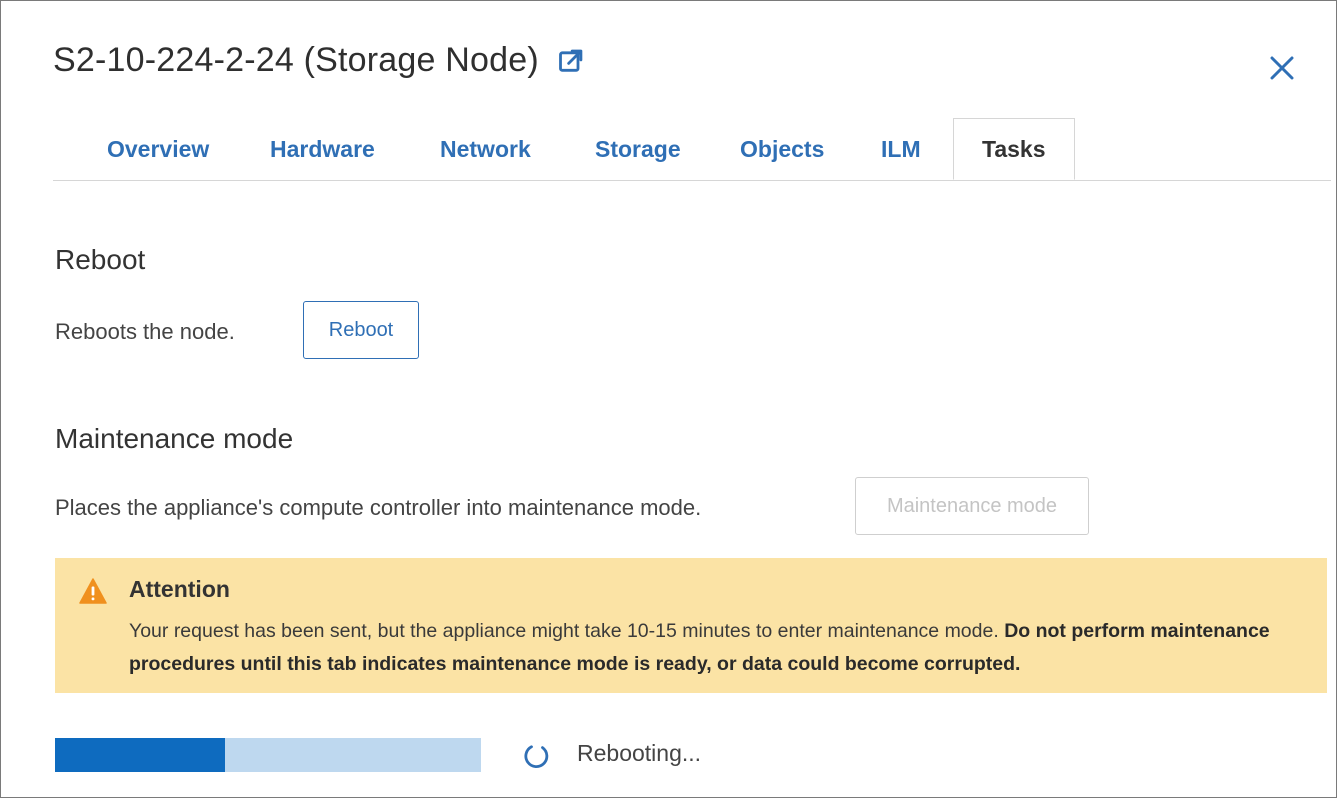 The image size is (1337, 798). What do you see at coordinates (322, 149) in the screenshot?
I see `tab-hardware: Hardware` at bounding box center [322, 149].